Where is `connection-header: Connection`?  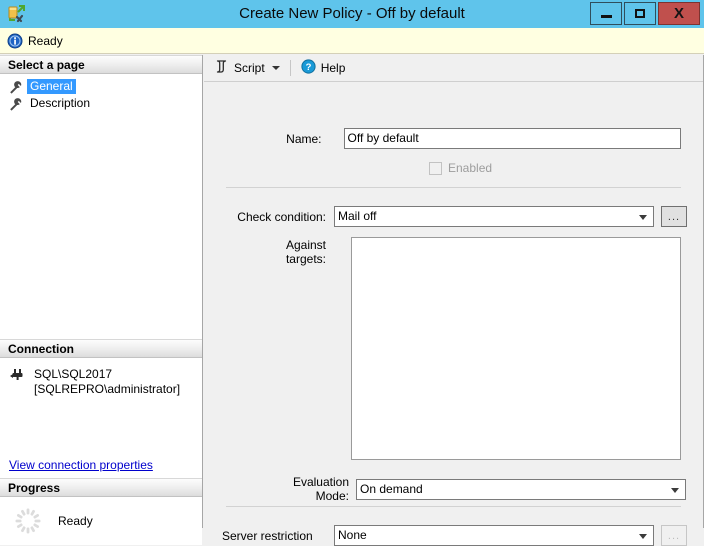 connection-header: Connection is located at coordinates (101, 348).